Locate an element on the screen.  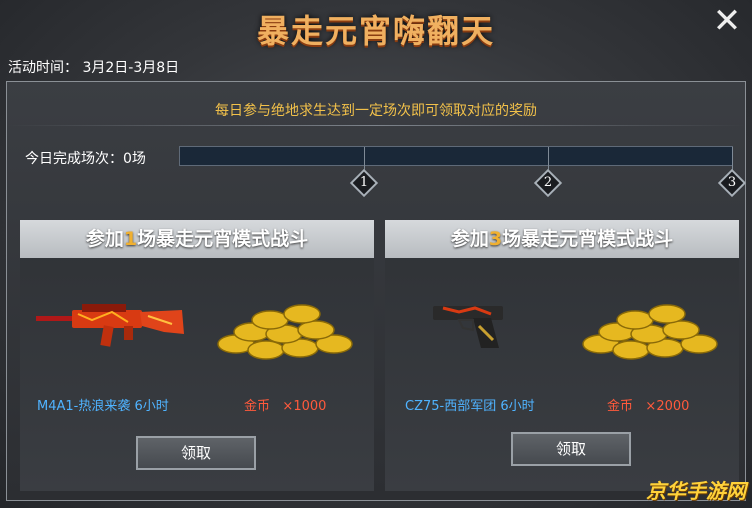
page-title: 暴走元宵嗨翻天 is located at coordinates (375, 31).